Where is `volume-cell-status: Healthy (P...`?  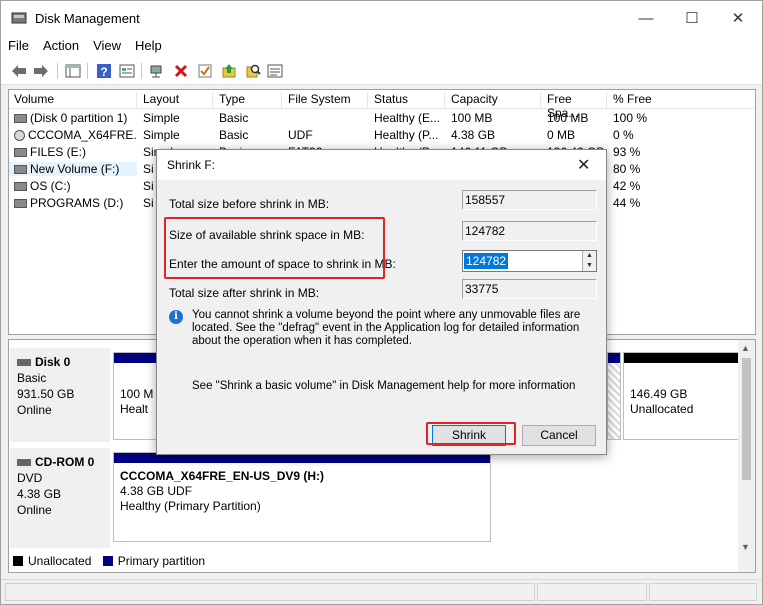
volume-cell-status: Healthy (P... is located at coordinates (407, 135).